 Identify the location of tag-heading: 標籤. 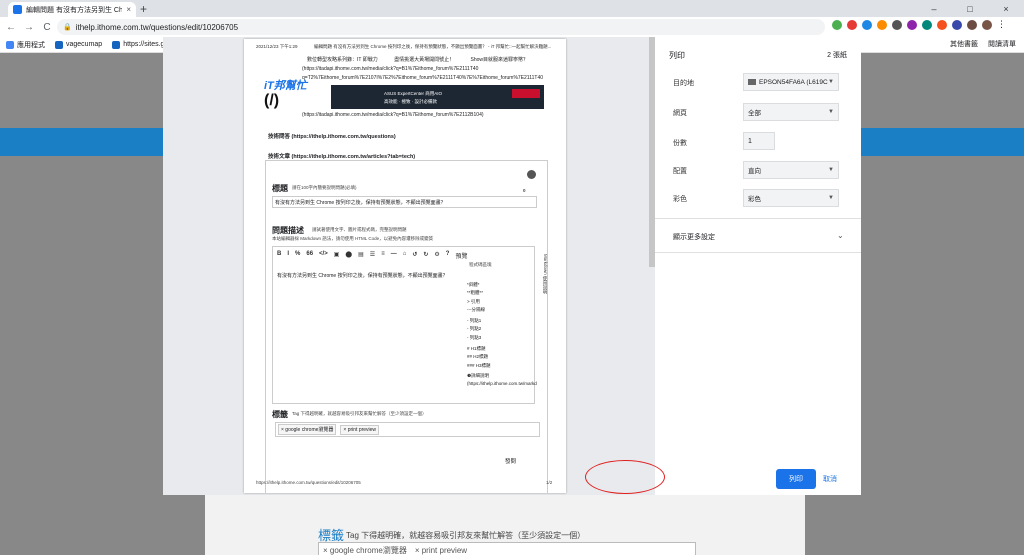
(280, 414).